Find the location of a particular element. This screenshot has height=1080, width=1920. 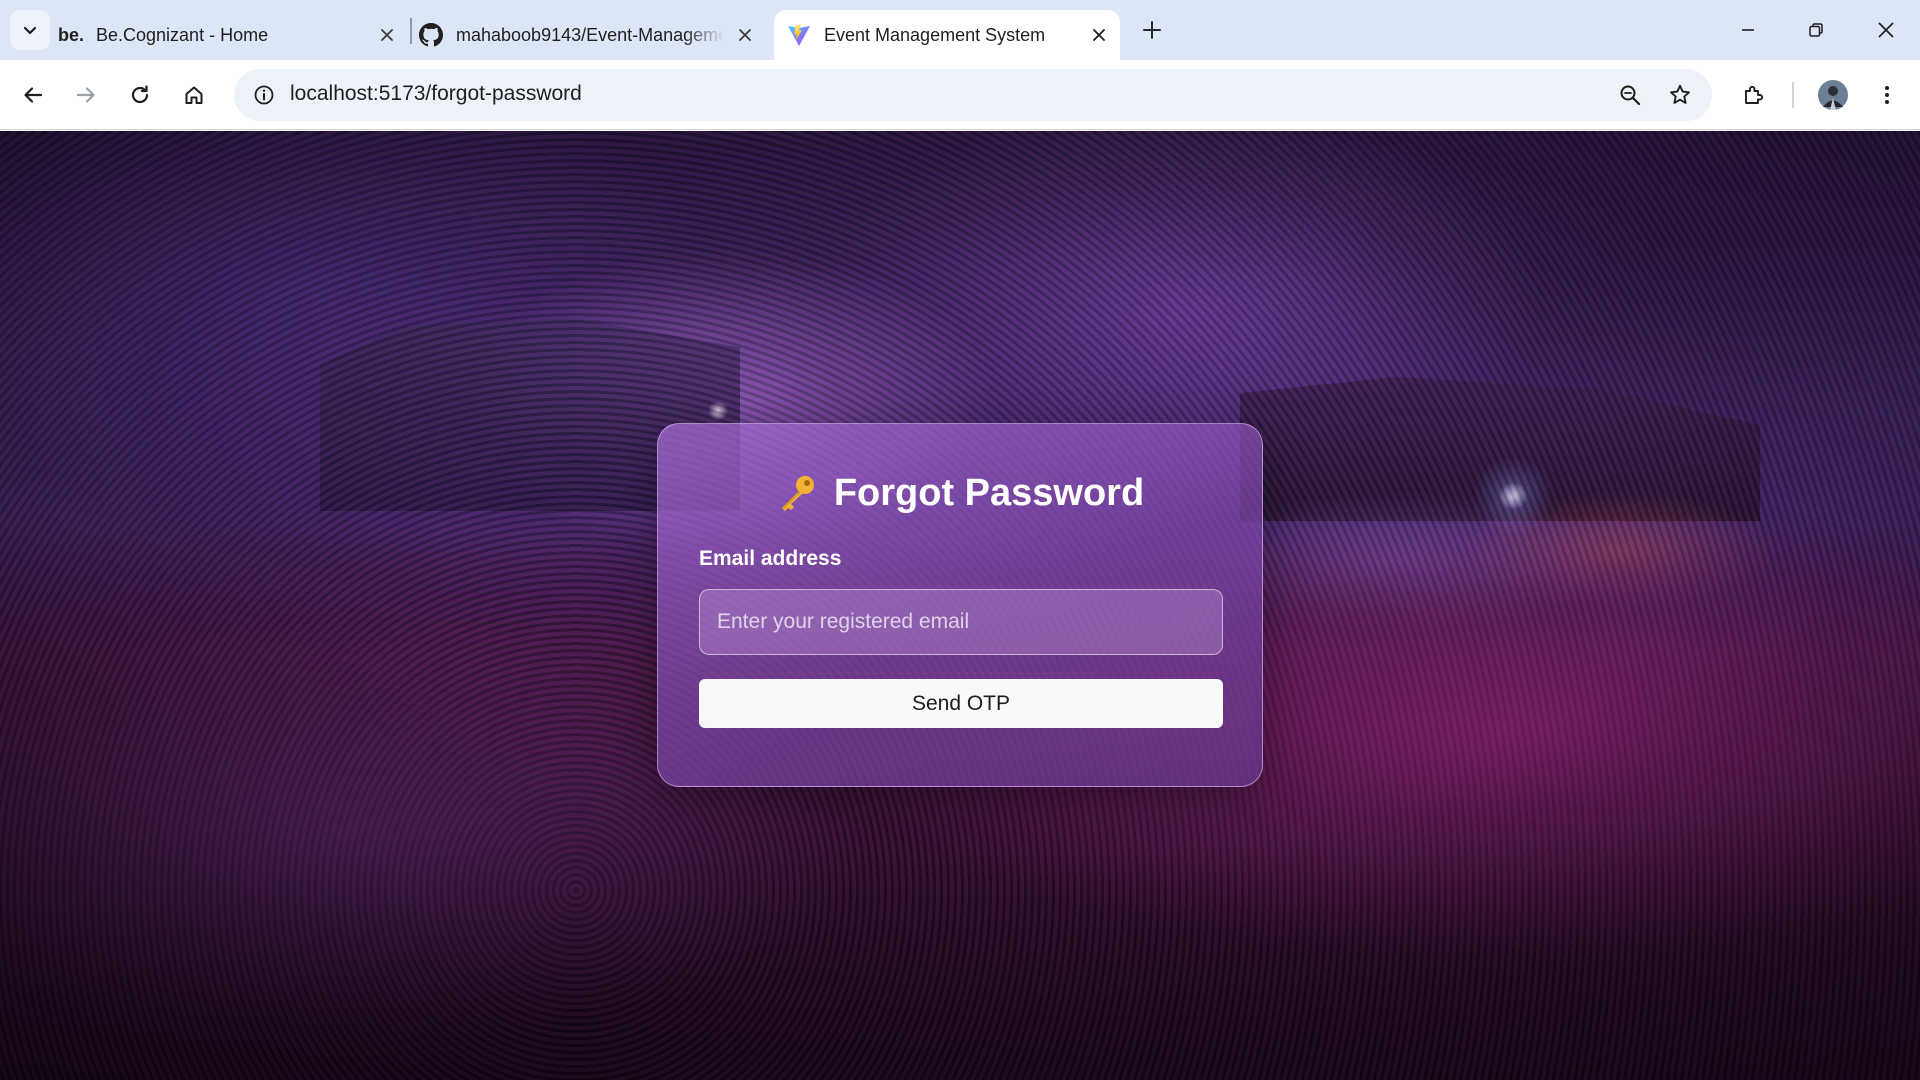

avatar is located at coordinates (1833, 95).